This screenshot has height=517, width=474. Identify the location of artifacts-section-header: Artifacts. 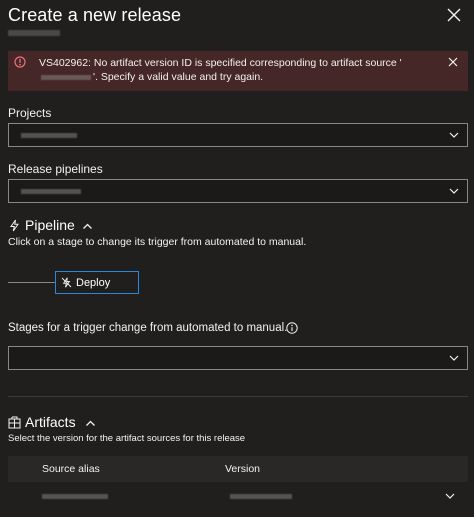
(68, 423).